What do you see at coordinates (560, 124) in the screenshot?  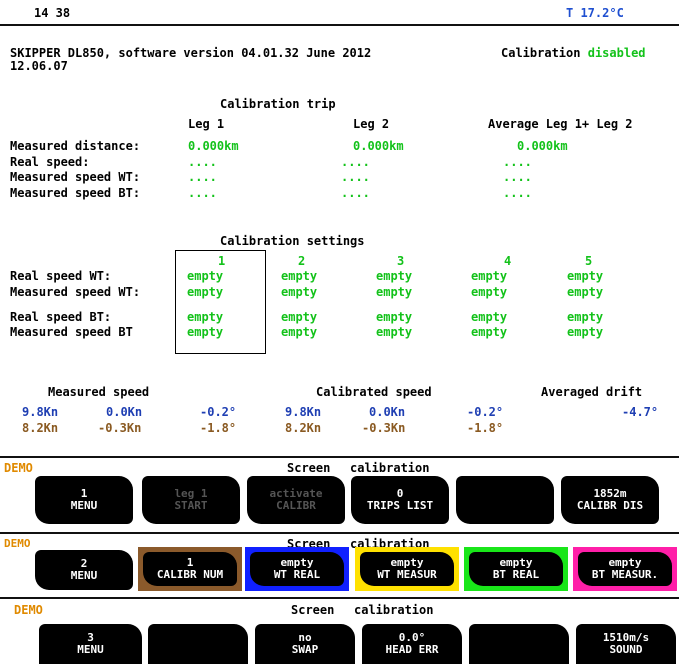 I see `trip-col-average: Average Leg 1+ Leg 2` at bounding box center [560, 124].